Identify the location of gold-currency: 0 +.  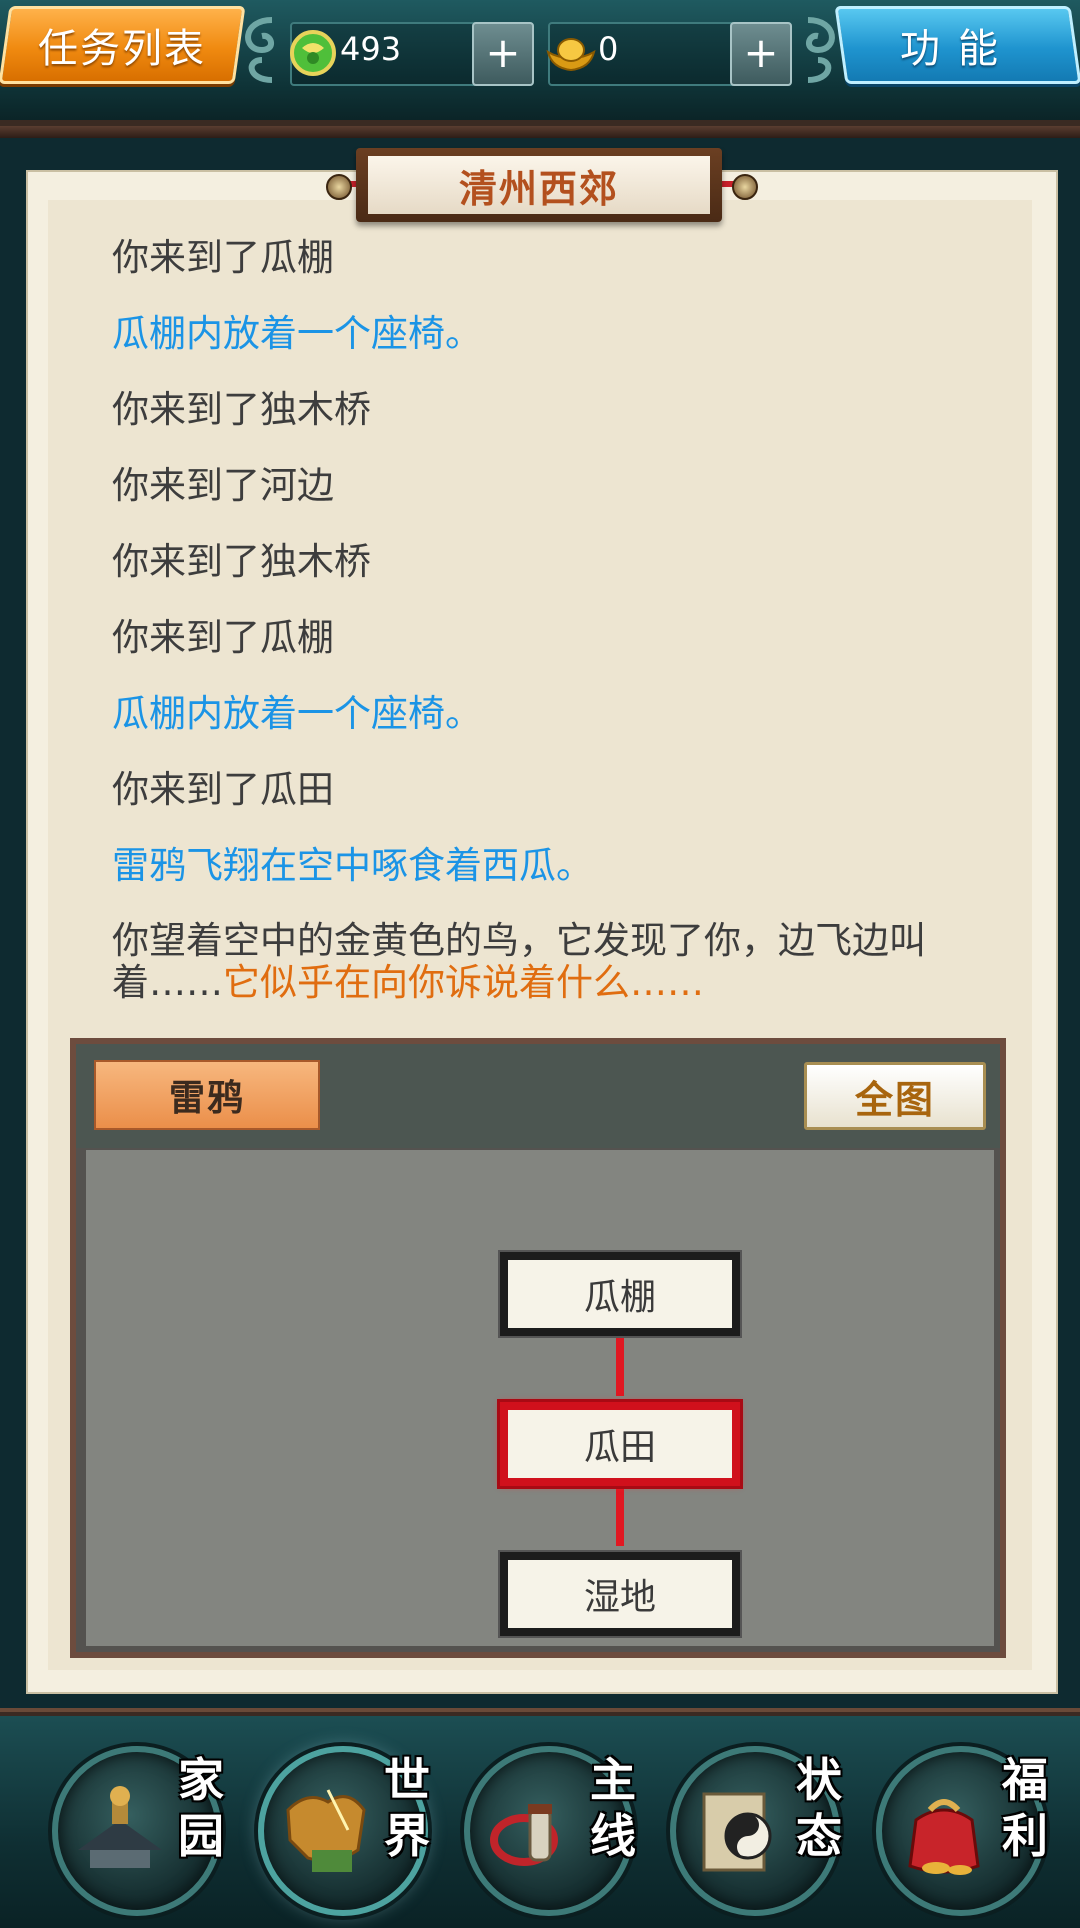
(669, 54).